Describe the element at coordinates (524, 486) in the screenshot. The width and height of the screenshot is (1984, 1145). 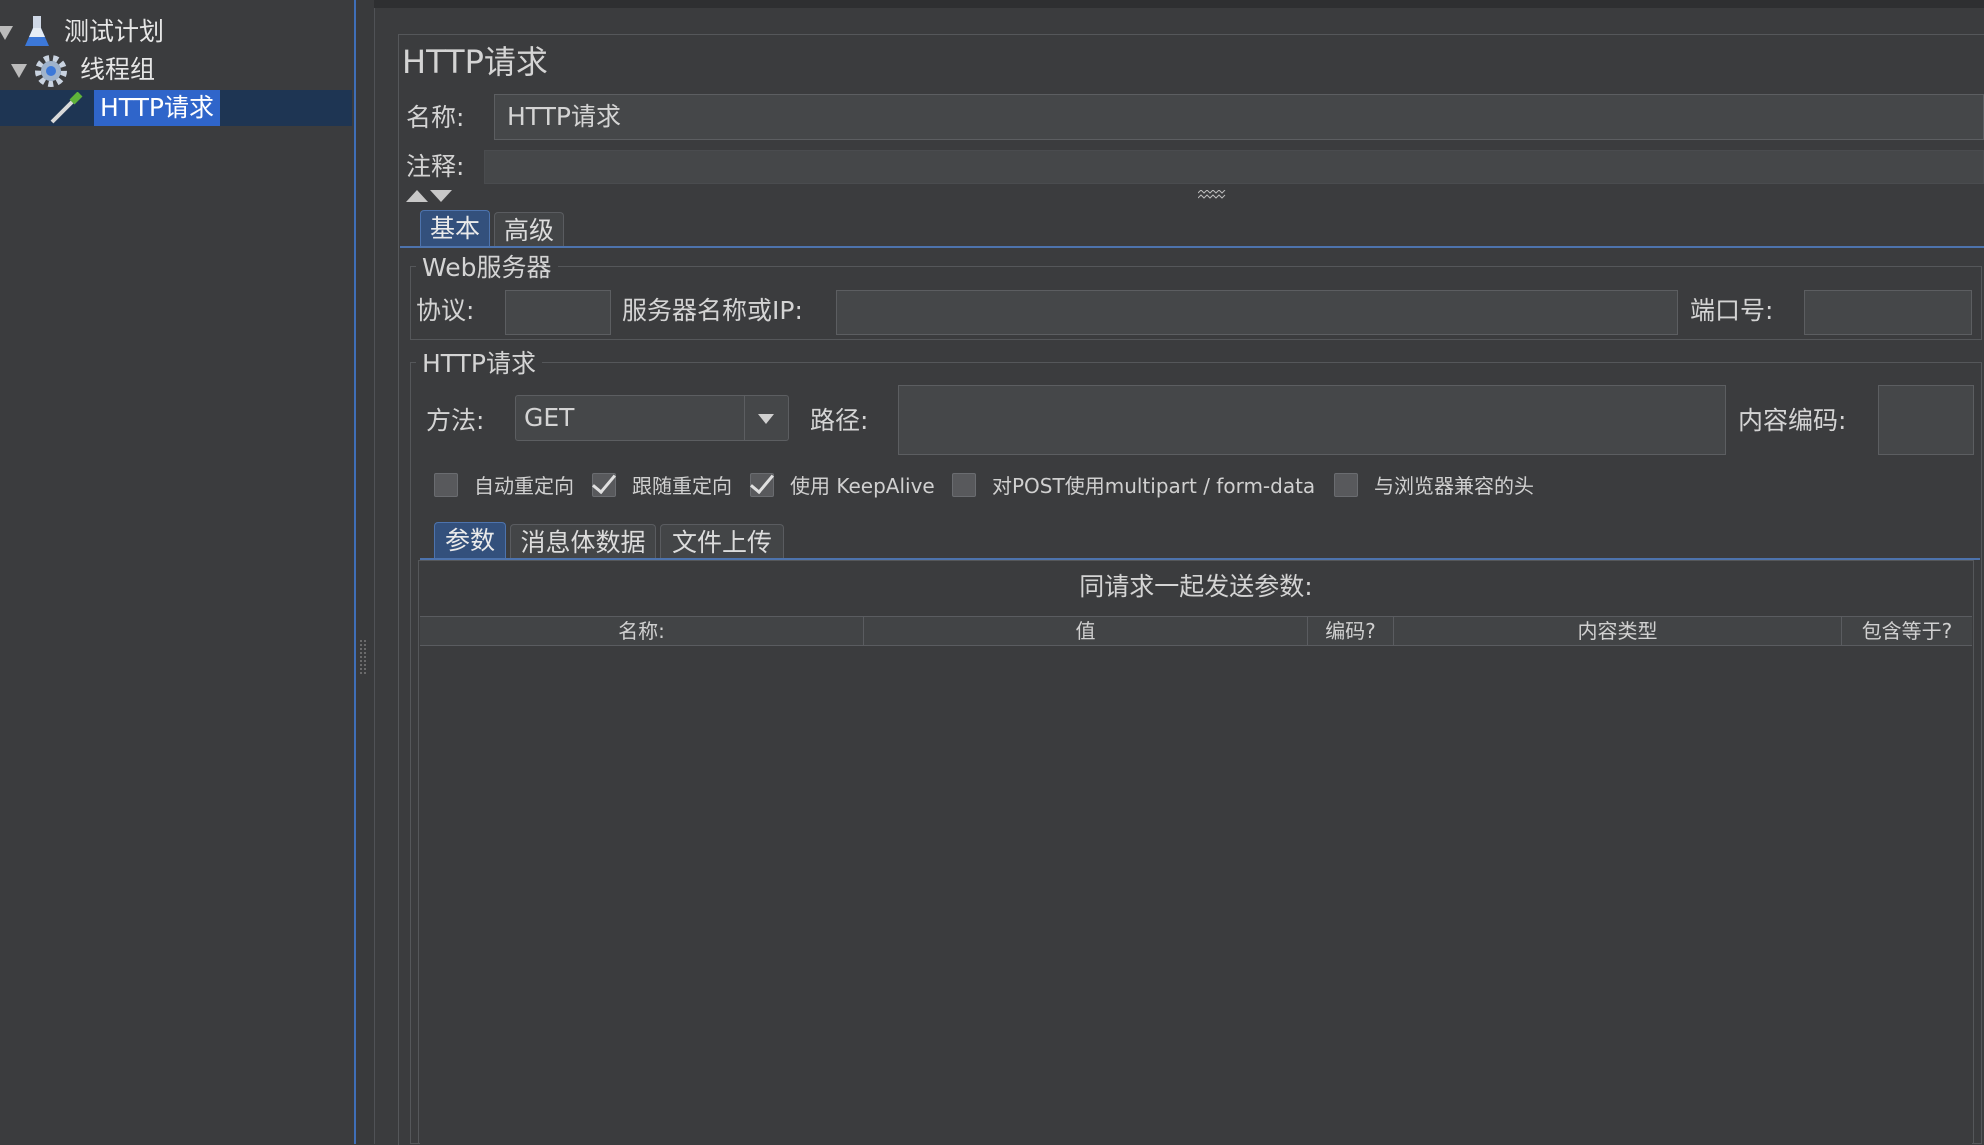
I see `auto-redirect-label: 自动重定向` at that location.